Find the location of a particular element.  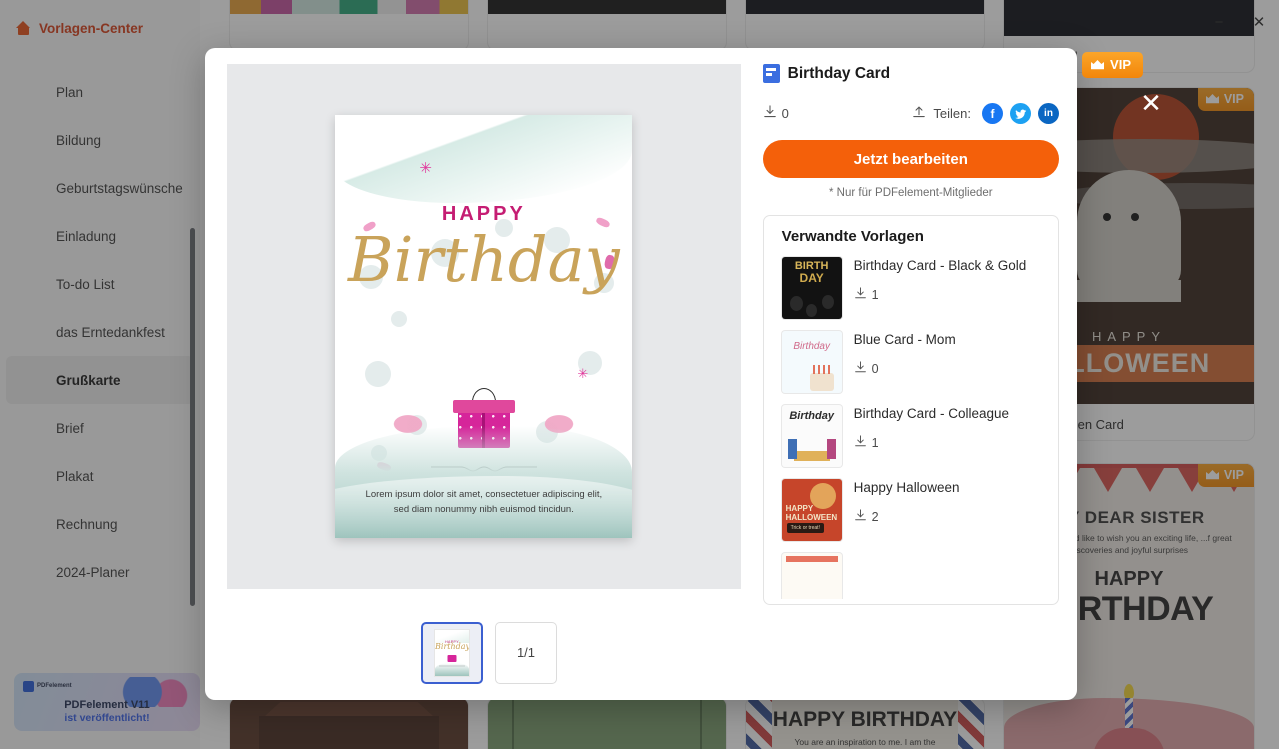

edit-now-button: Jetzt bearbeiten is located at coordinates (910, 159).